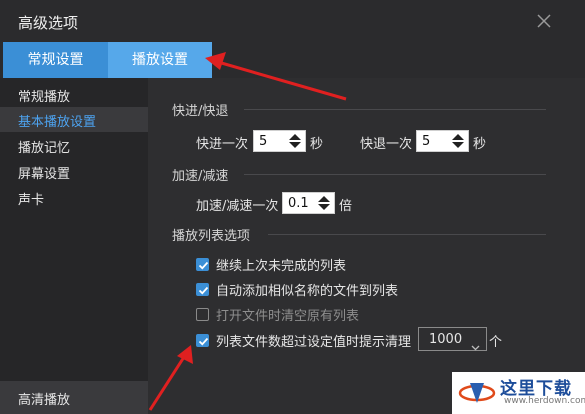  What do you see at coordinates (167, 383) in the screenshot?
I see `annotation-arrow-to-checkbox` at bounding box center [167, 383].